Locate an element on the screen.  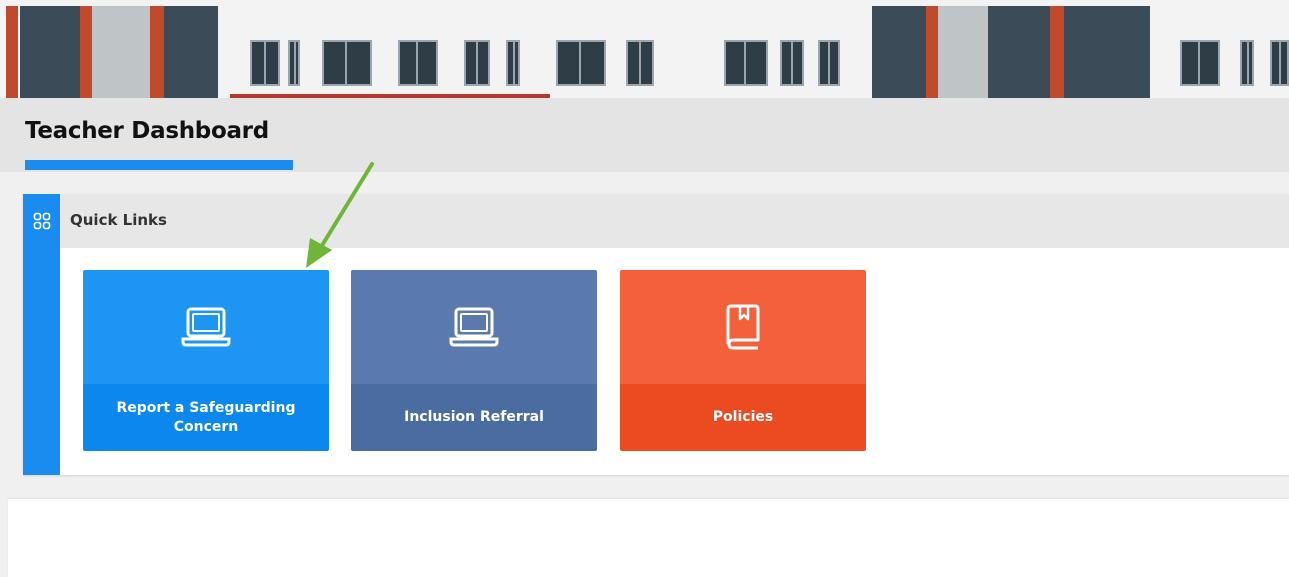
quick-links-header: Quick Links is located at coordinates (674, 221).